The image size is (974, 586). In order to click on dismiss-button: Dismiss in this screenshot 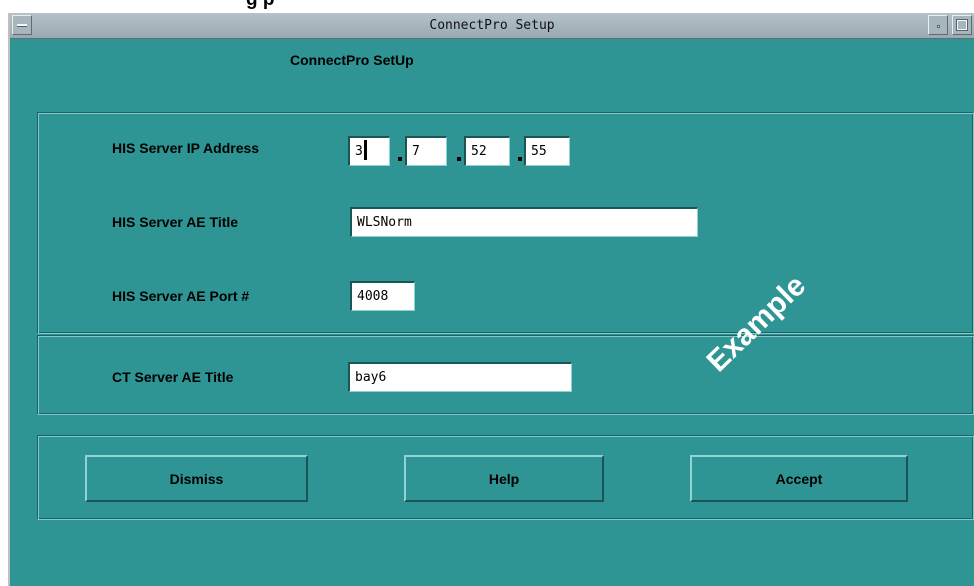, I will do `click(196, 478)`.